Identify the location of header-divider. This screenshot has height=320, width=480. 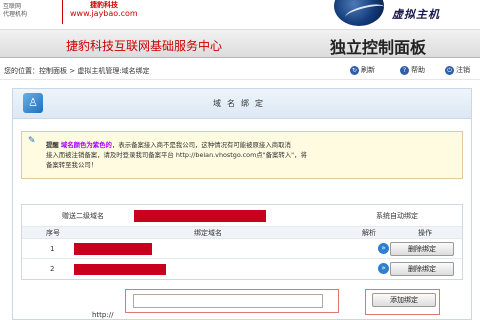
(62, 12).